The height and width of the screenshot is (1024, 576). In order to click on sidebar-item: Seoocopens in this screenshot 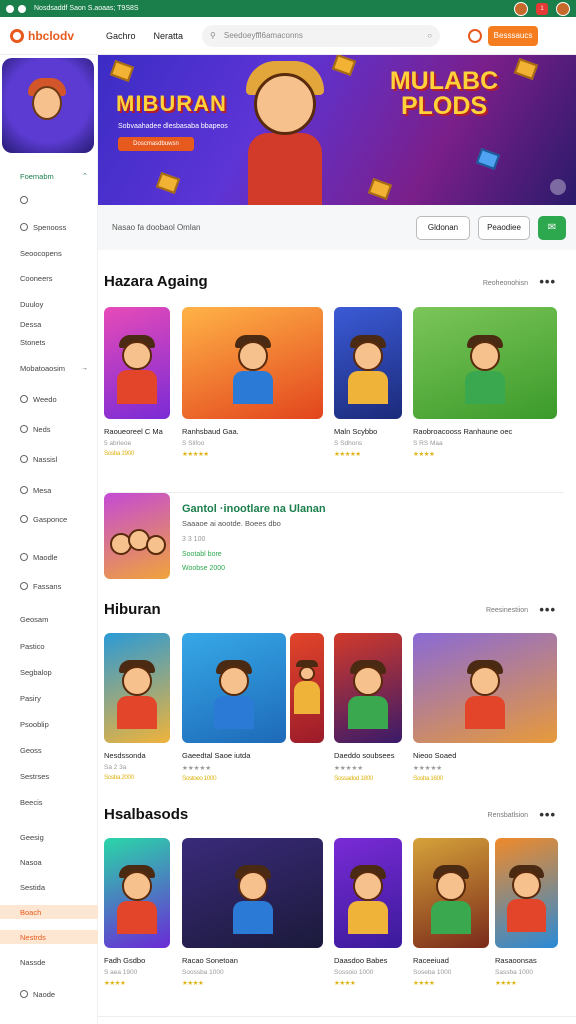, I will do `click(49, 253)`.